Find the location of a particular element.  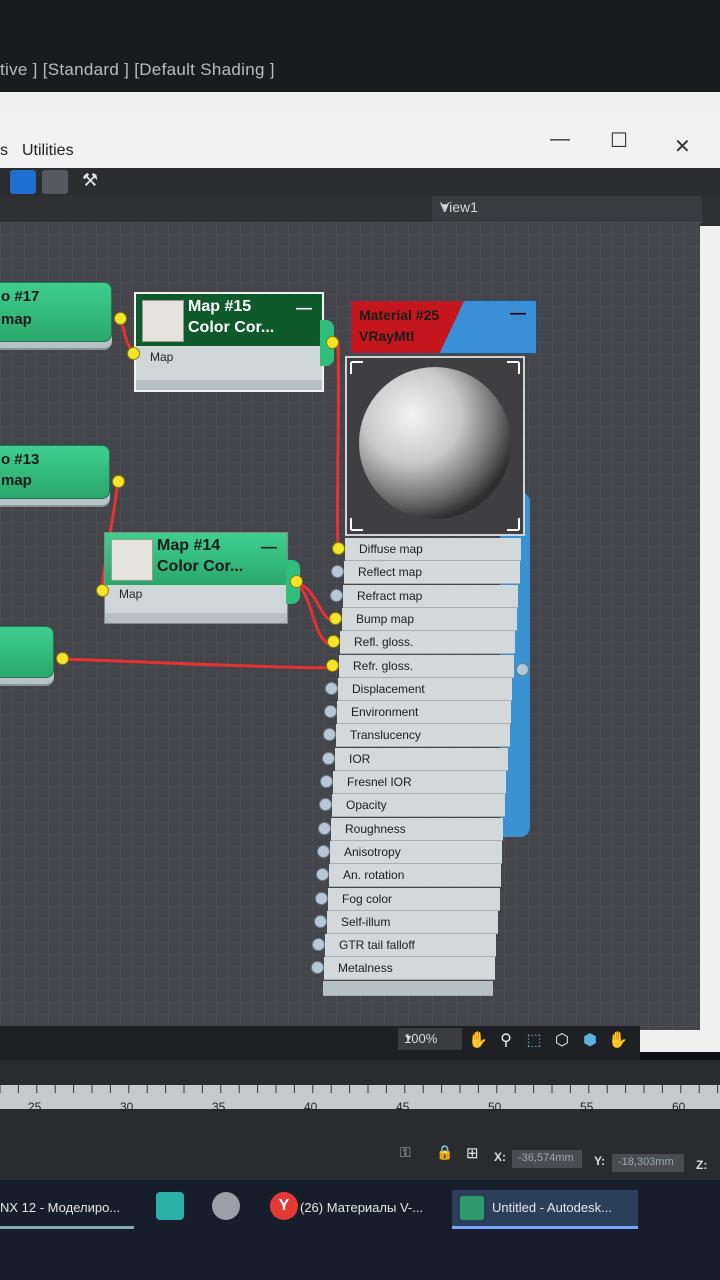

material-slot-label: Fog color is located at coordinates (367, 898).